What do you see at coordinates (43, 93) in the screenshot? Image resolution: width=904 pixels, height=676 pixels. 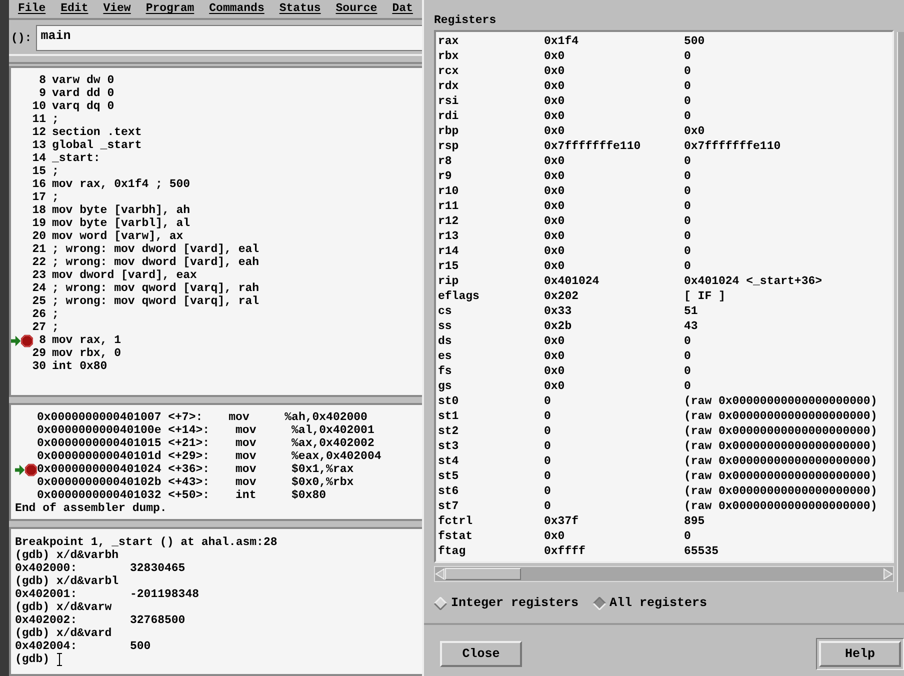 I see `line-number: 9` at bounding box center [43, 93].